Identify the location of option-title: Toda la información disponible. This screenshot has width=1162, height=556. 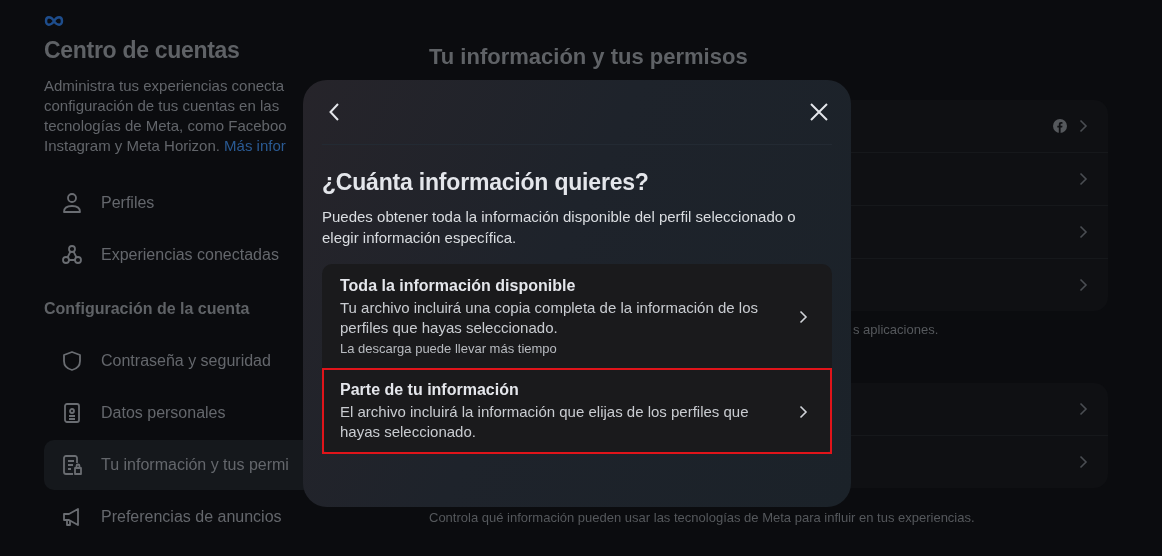
(458, 286).